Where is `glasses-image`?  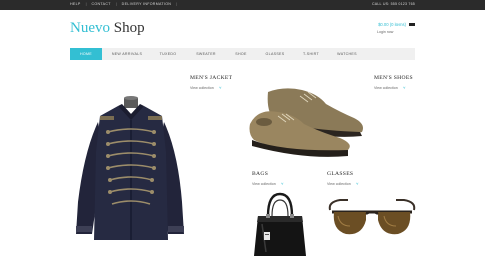
glasses-image is located at coordinates (372, 221).